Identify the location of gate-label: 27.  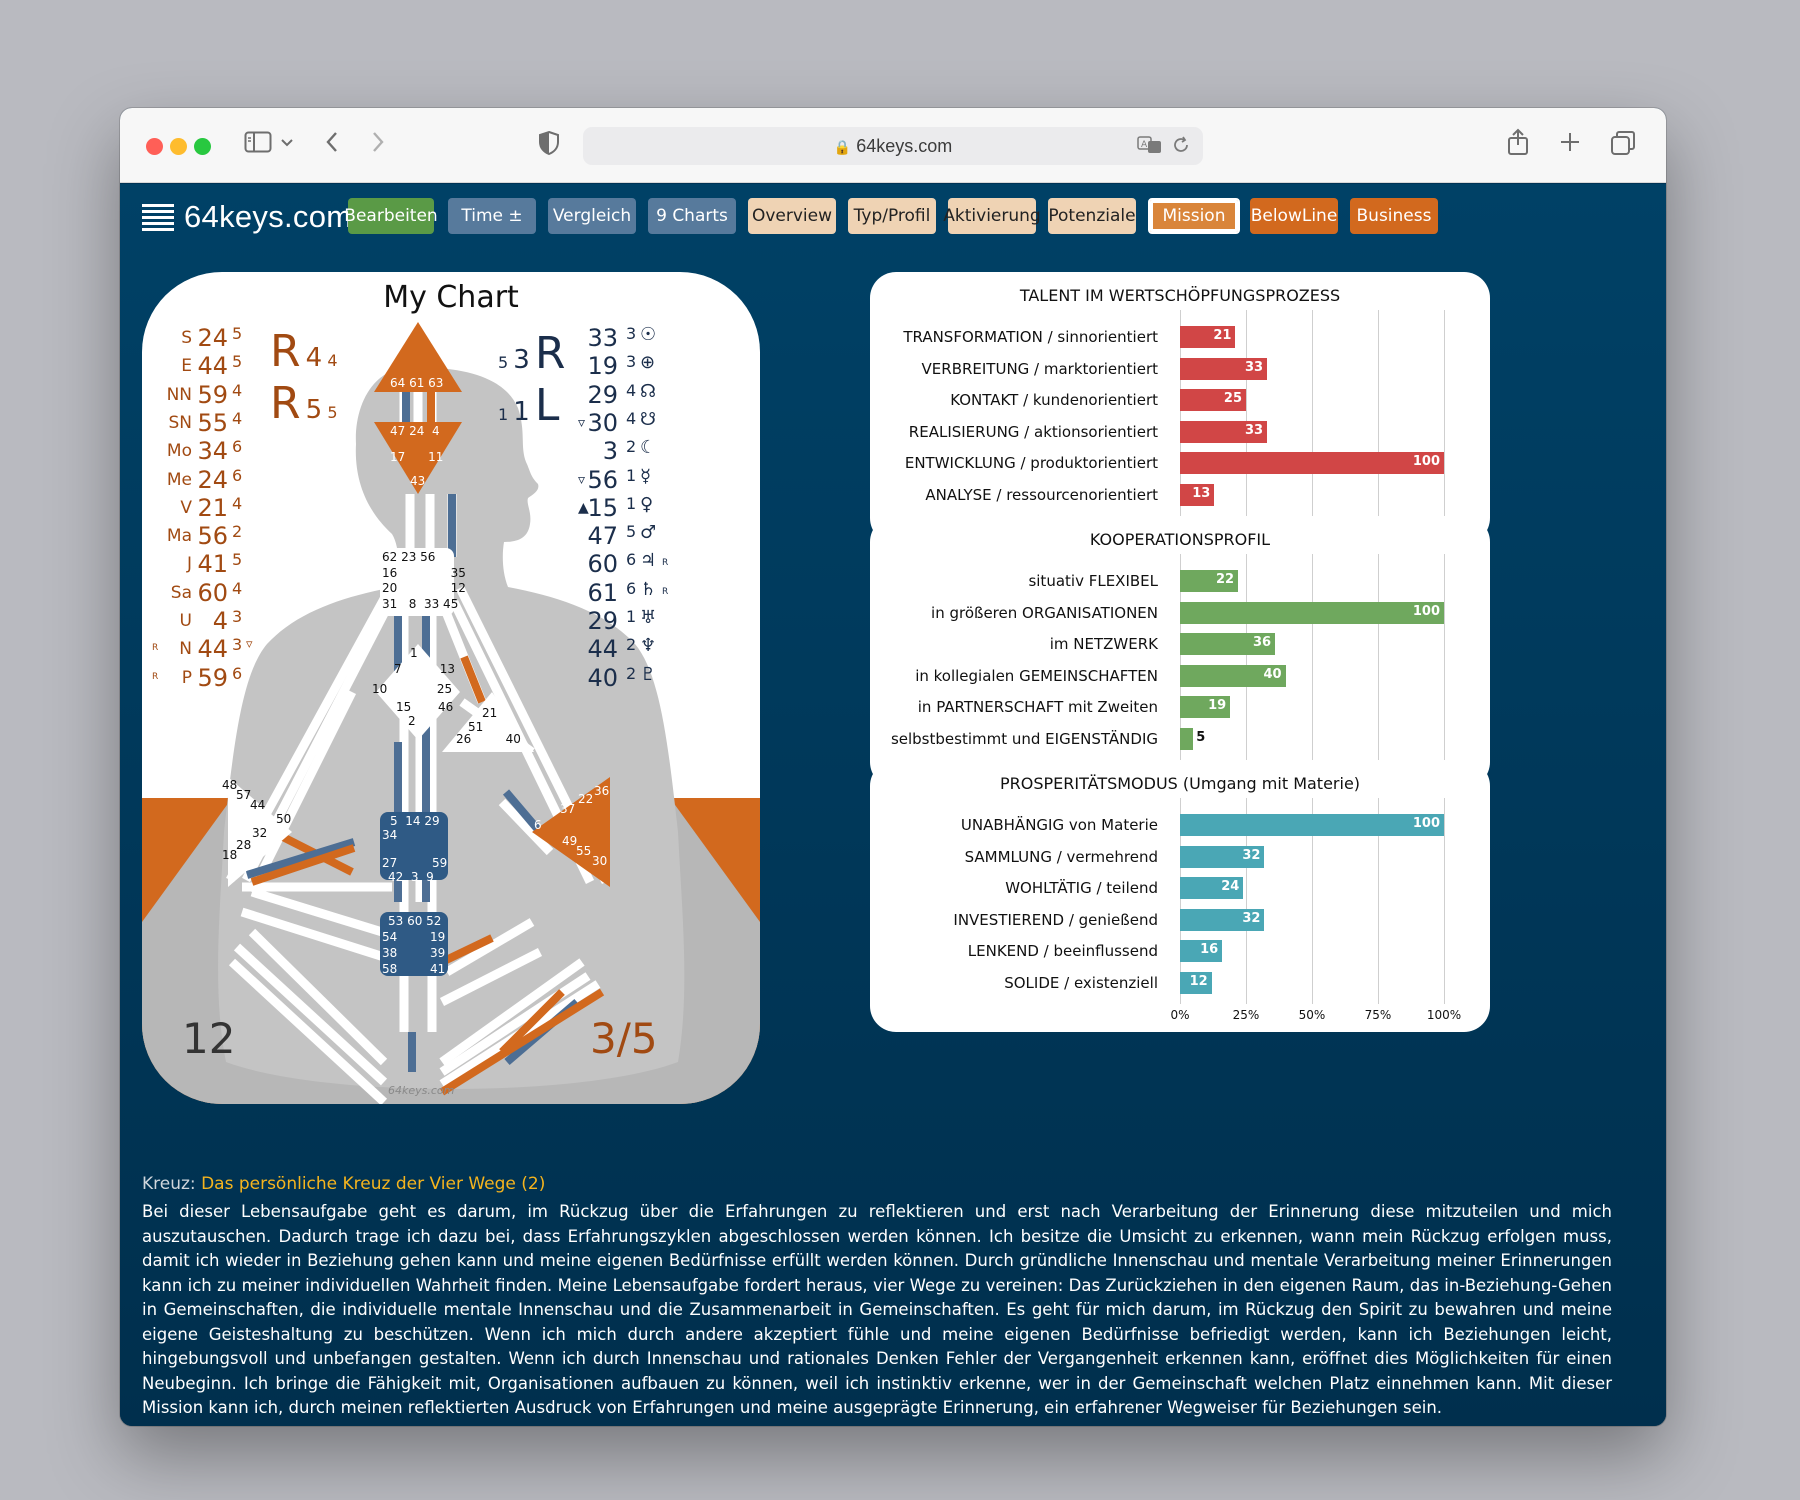
(389, 863).